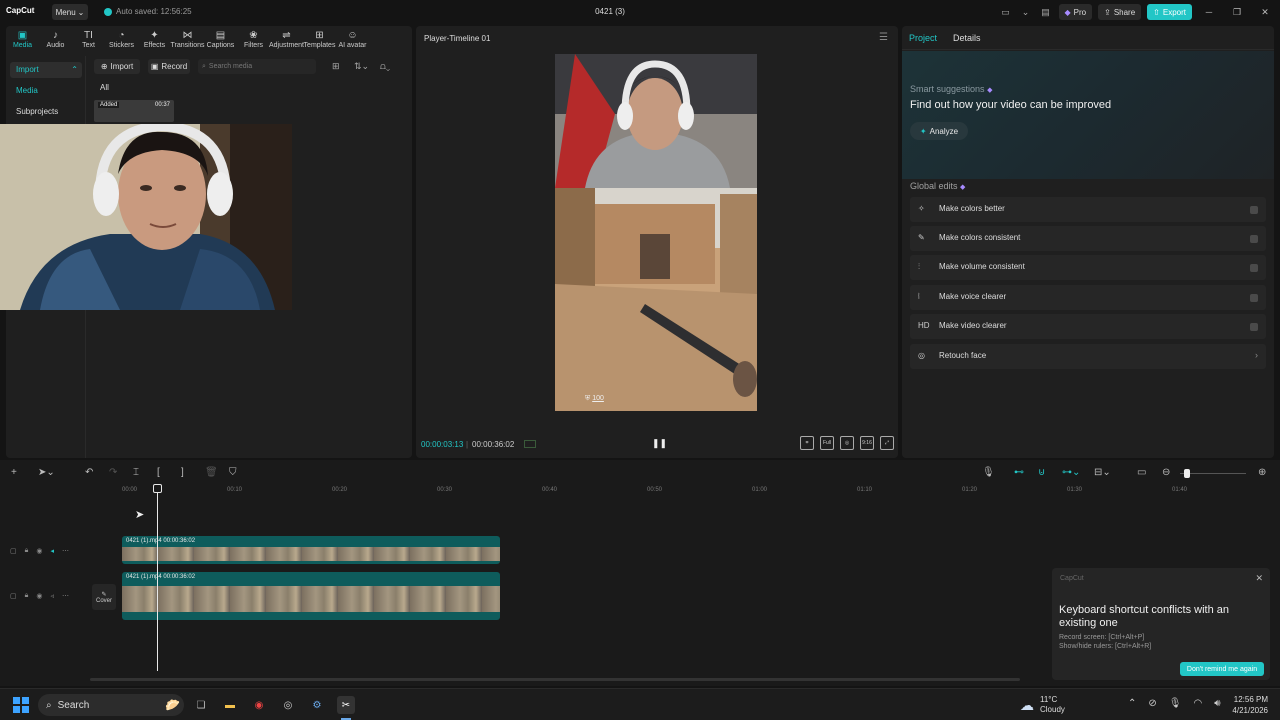 The image size is (1280, 720). What do you see at coordinates (259, 705) in the screenshot?
I see `chrome-icon: ◉` at bounding box center [259, 705].